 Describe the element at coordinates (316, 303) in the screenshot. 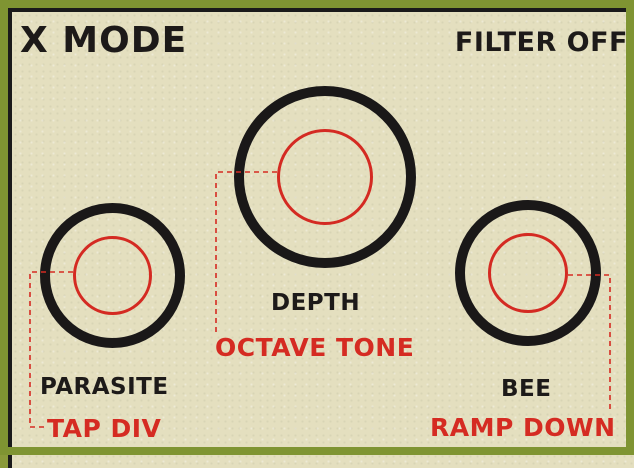

I see `depth-label: DEPTH` at that location.